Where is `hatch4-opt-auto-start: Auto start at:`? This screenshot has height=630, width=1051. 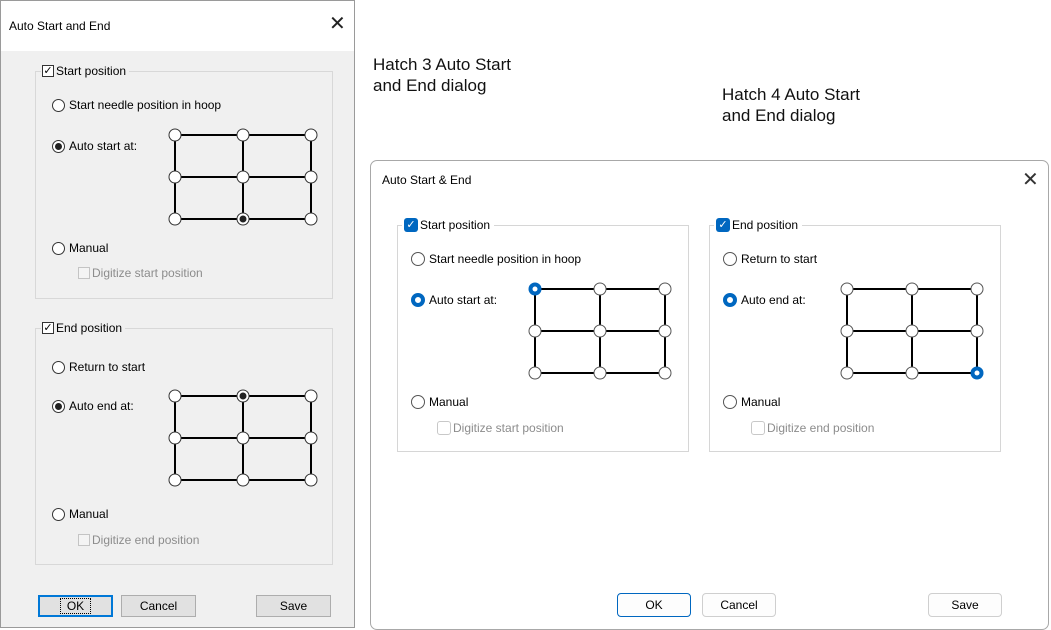 hatch4-opt-auto-start: Auto start at: is located at coordinates (454, 300).